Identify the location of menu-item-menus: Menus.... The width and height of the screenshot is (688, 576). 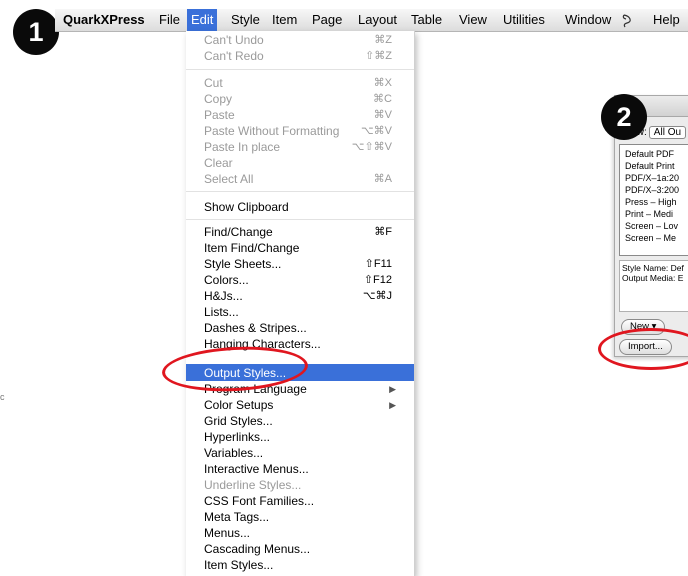
(304, 533).